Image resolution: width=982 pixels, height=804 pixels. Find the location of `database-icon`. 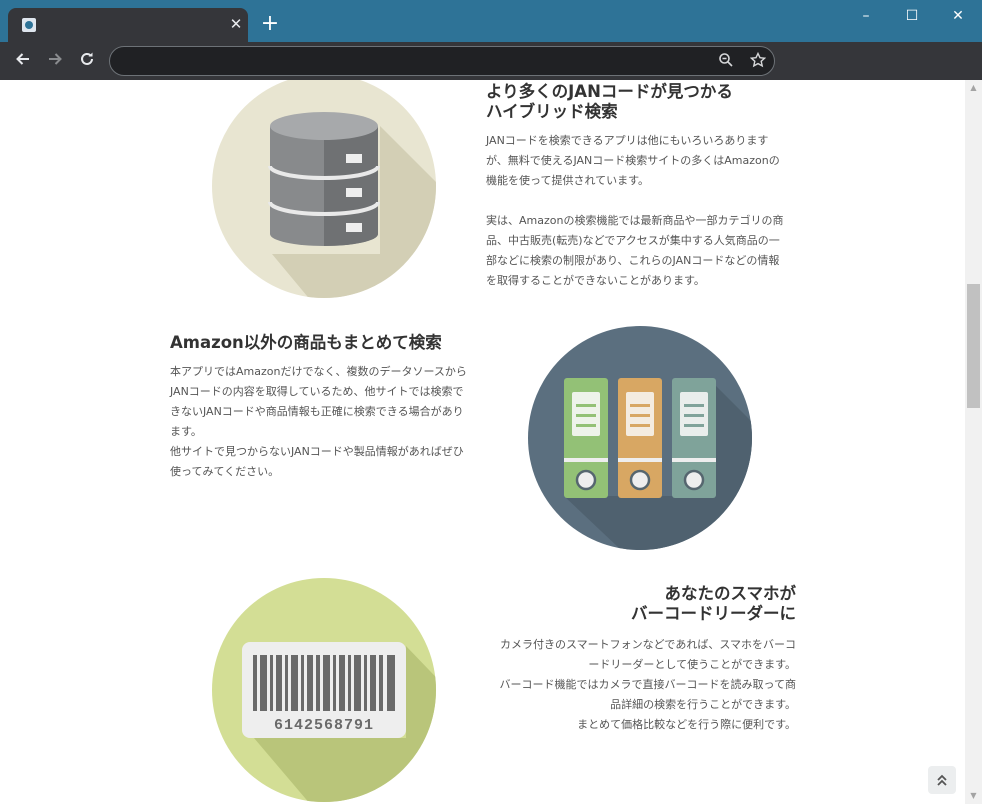

database-icon is located at coordinates (324, 189).